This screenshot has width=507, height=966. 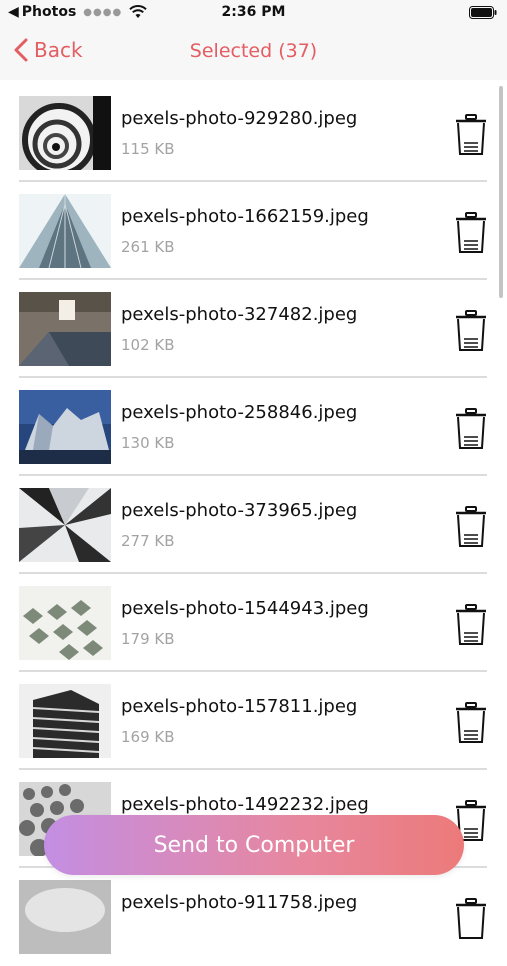 I want to click on file-name: pexels-photo-258846.jpeg, so click(x=239, y=412).